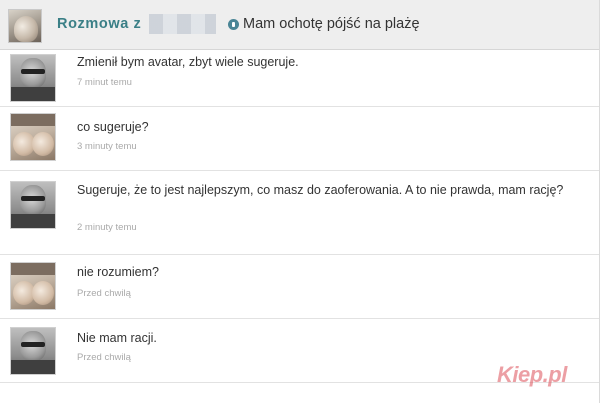  Describe the element at coordinates (25, 26) in the screenshot. I see `contact-avatar` at that location.